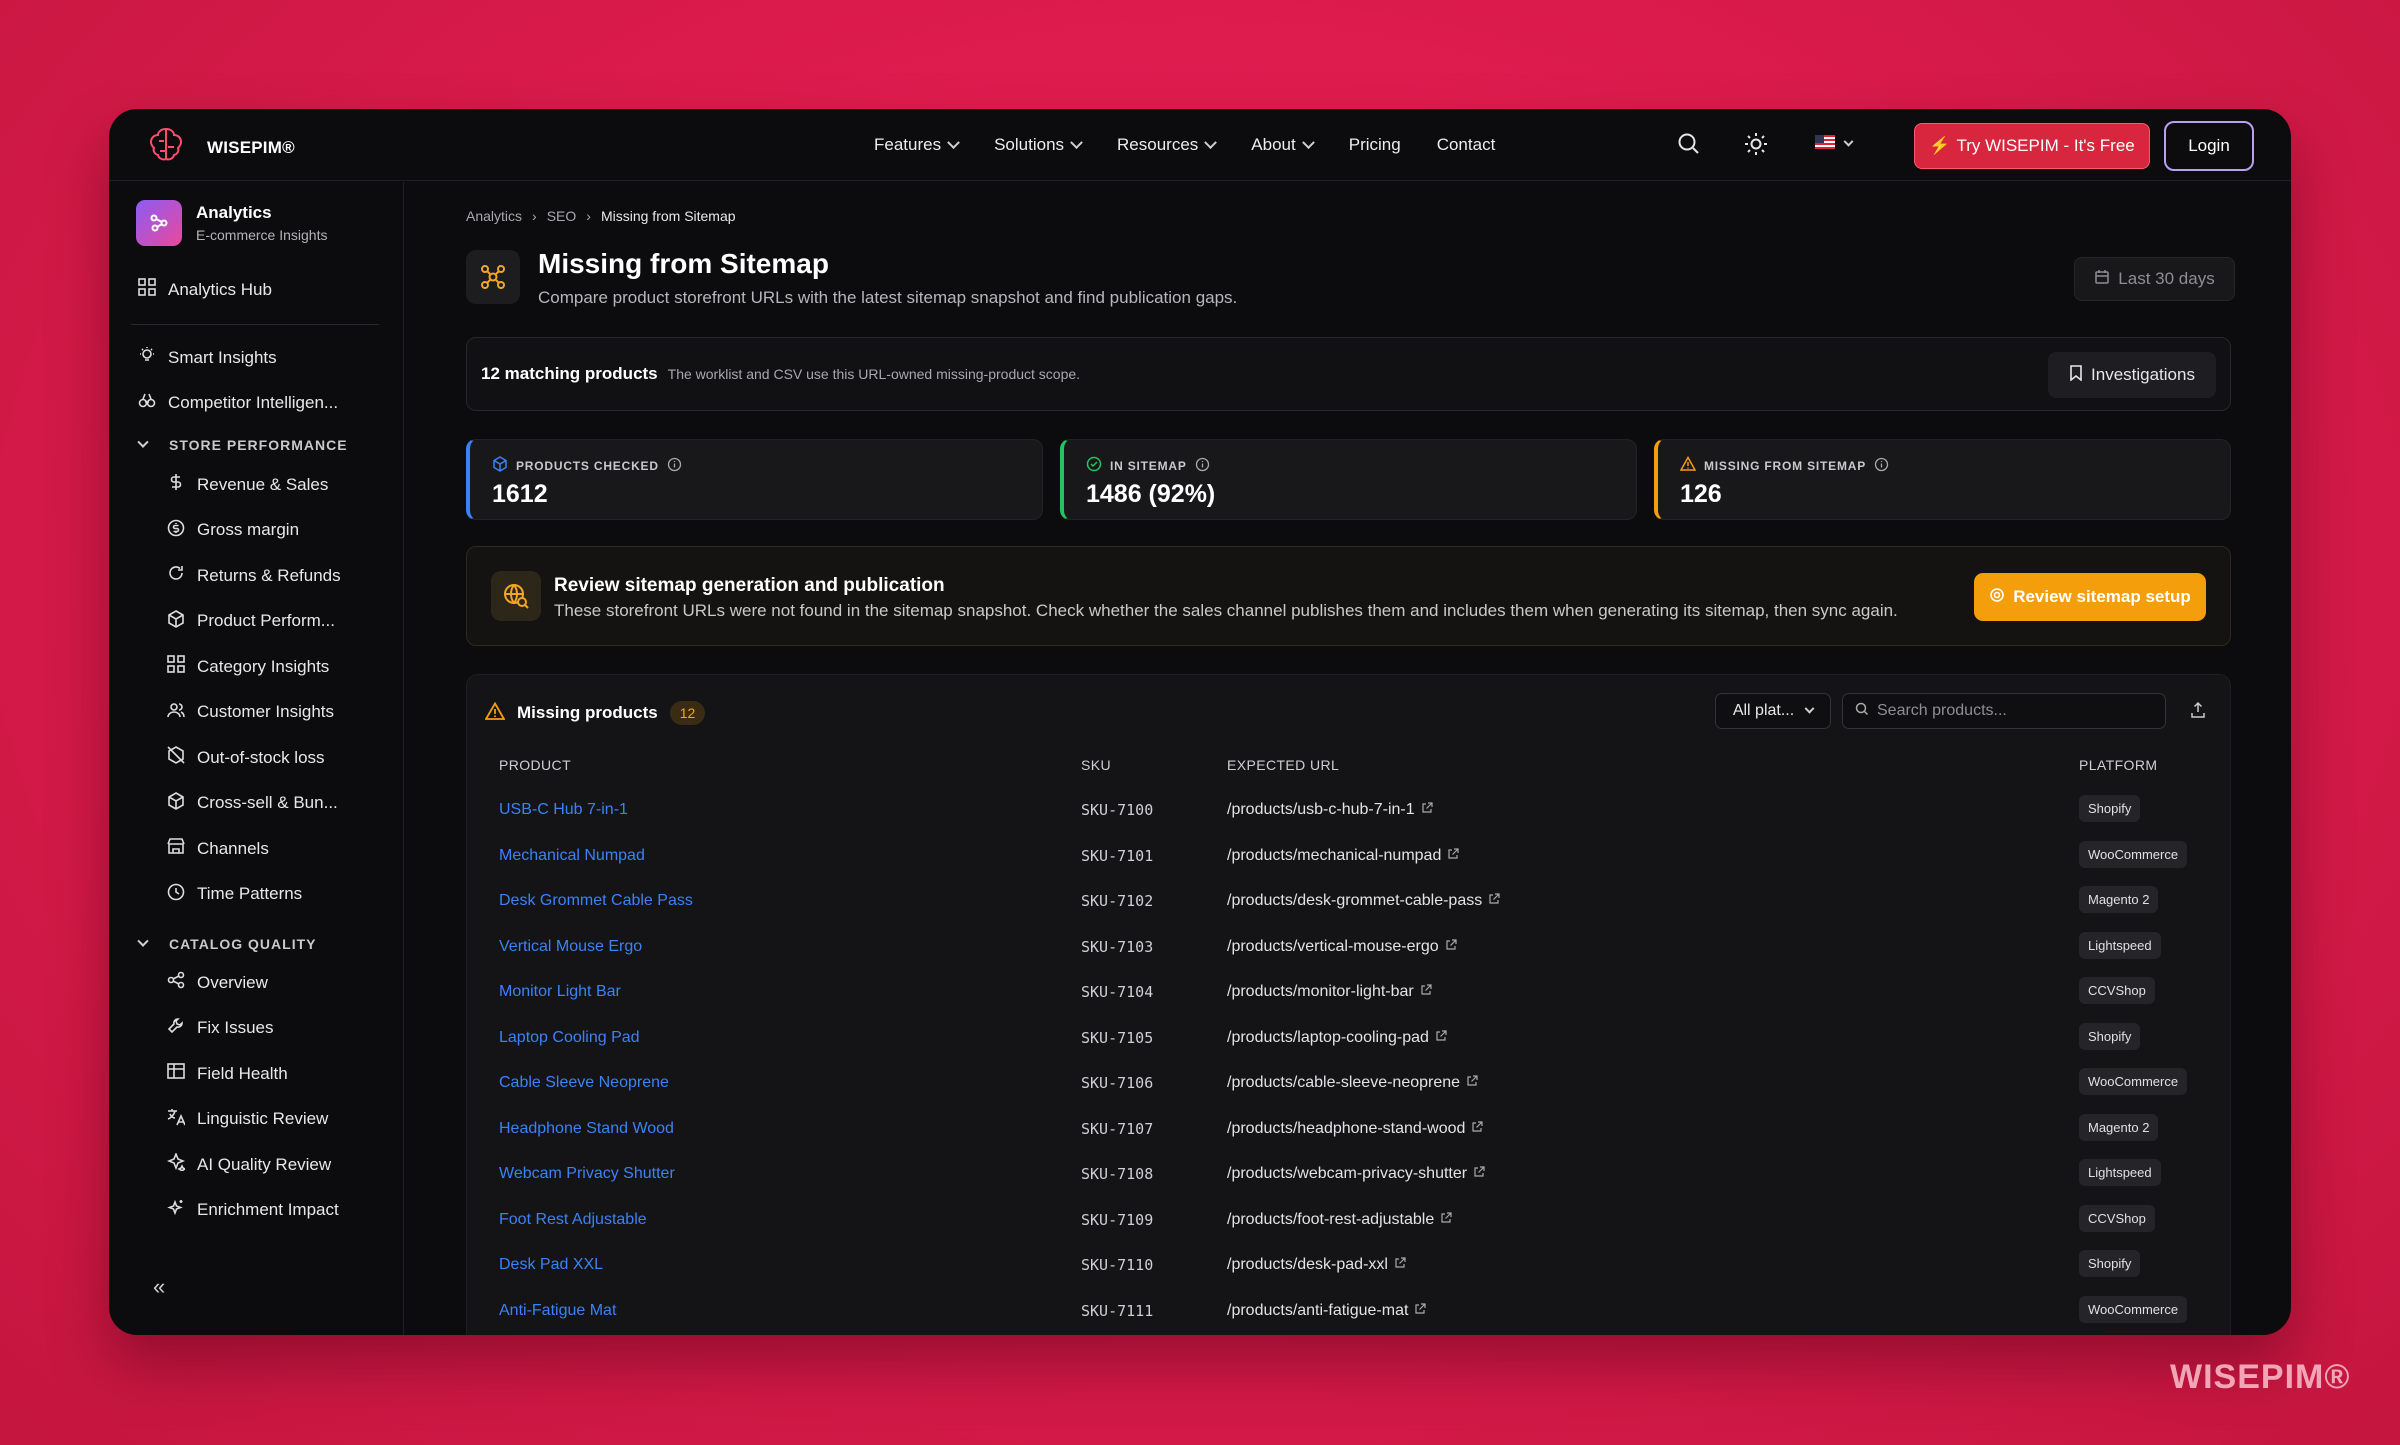 The height and width of the screenshot is (1445, 2400). I want to click on expected-url-link: /products/headphone-stand-wood, so click(1355, 1129).